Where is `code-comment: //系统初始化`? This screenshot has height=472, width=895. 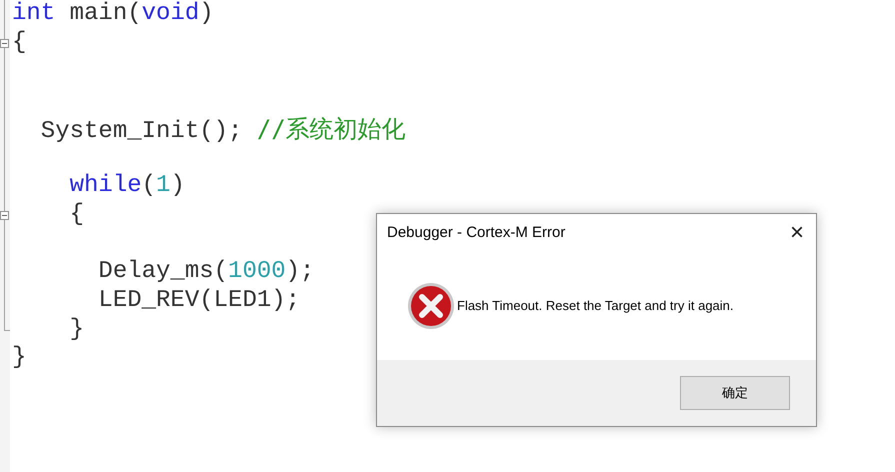
code-comment: //系统初始化 is located at coordinates (331, 128).